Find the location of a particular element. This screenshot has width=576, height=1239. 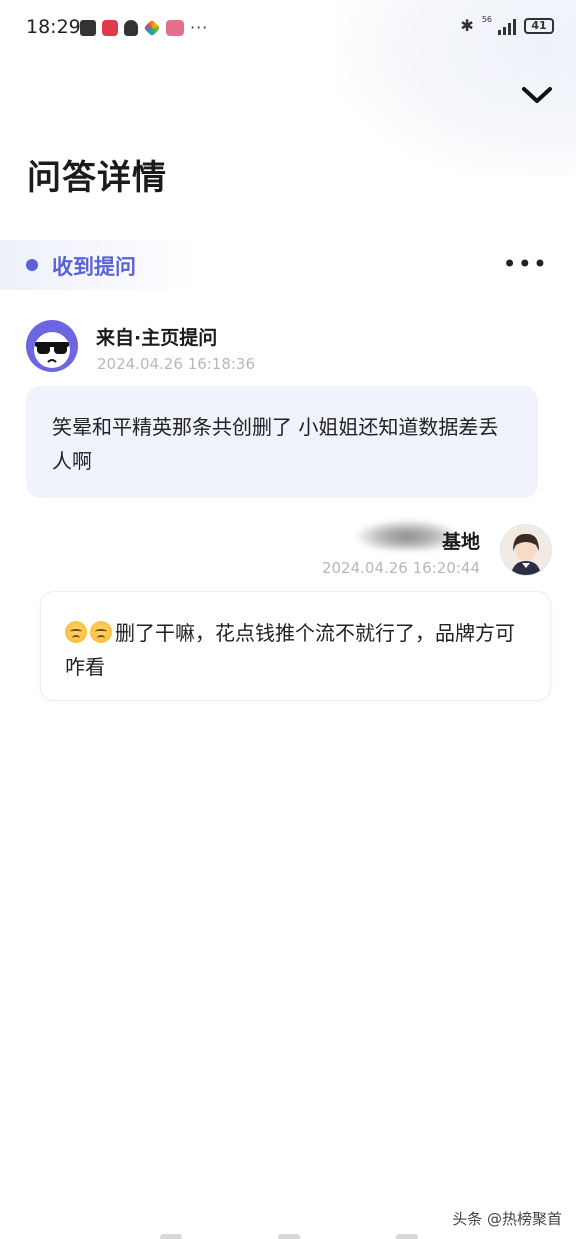

chevron-down-icon is located at coordinates (537, 95).